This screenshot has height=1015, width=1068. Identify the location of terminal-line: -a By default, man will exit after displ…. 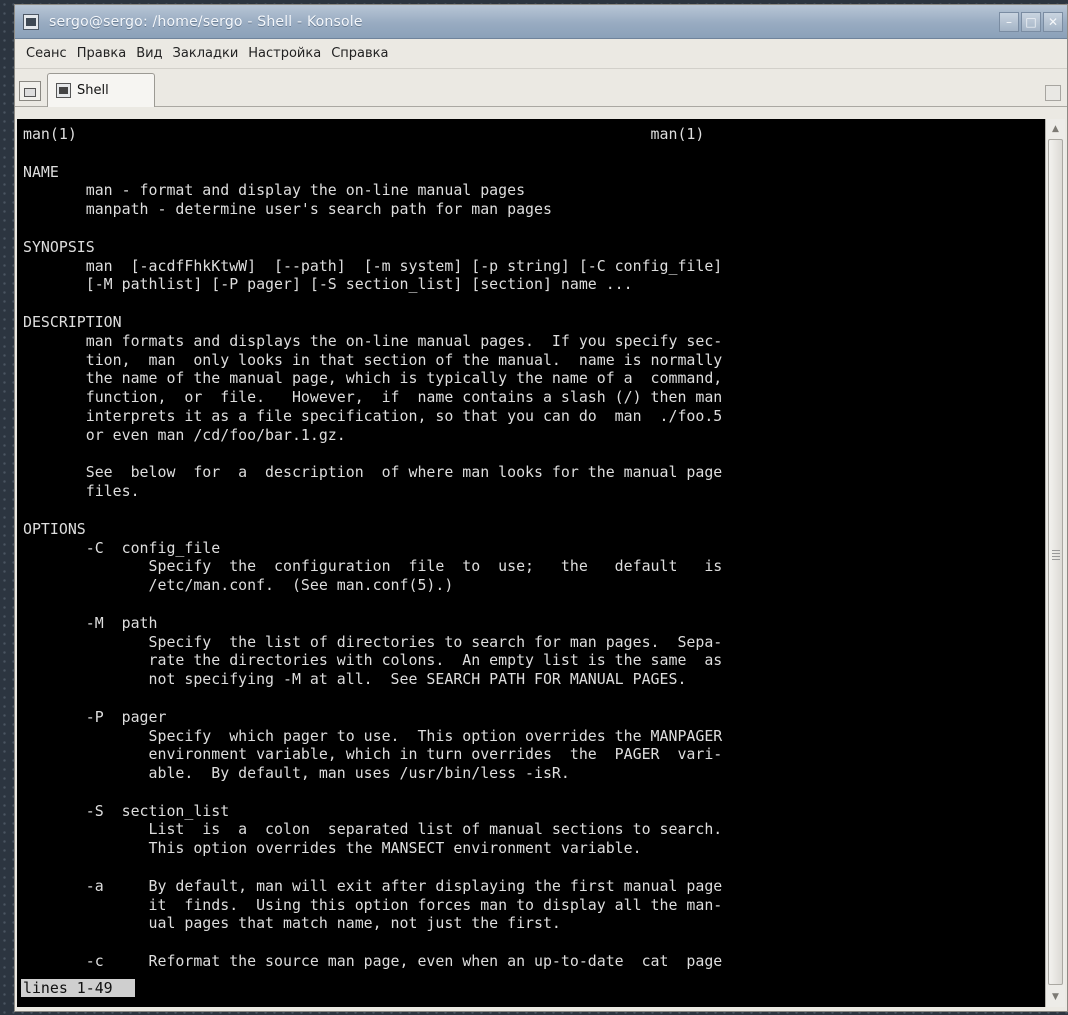
(373, 885).